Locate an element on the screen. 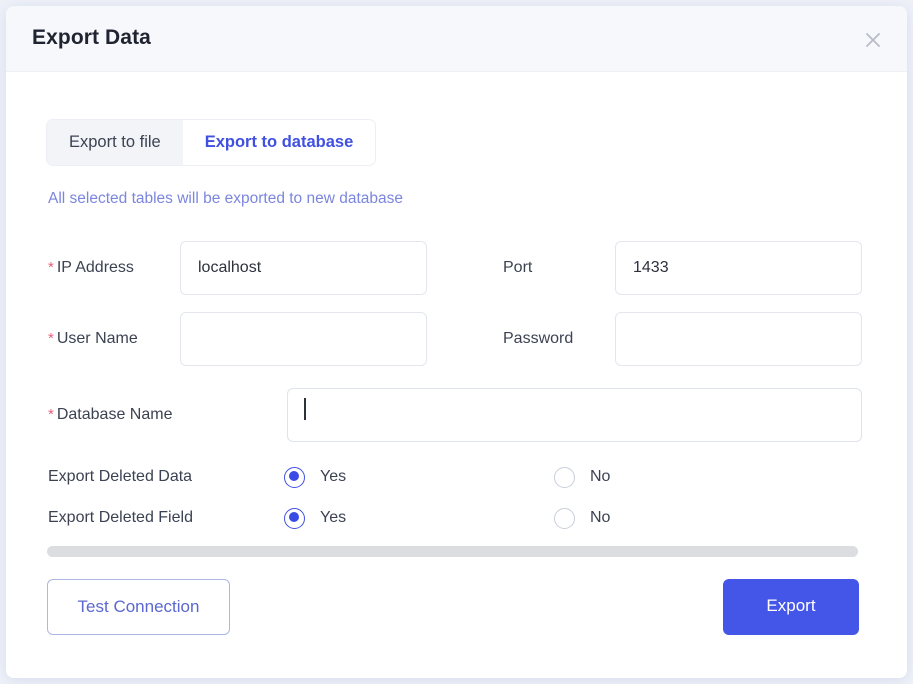 The width and height of the screenshot is (913, 684). database-name-label-text: Database Name is located at coordinates (114, 414).